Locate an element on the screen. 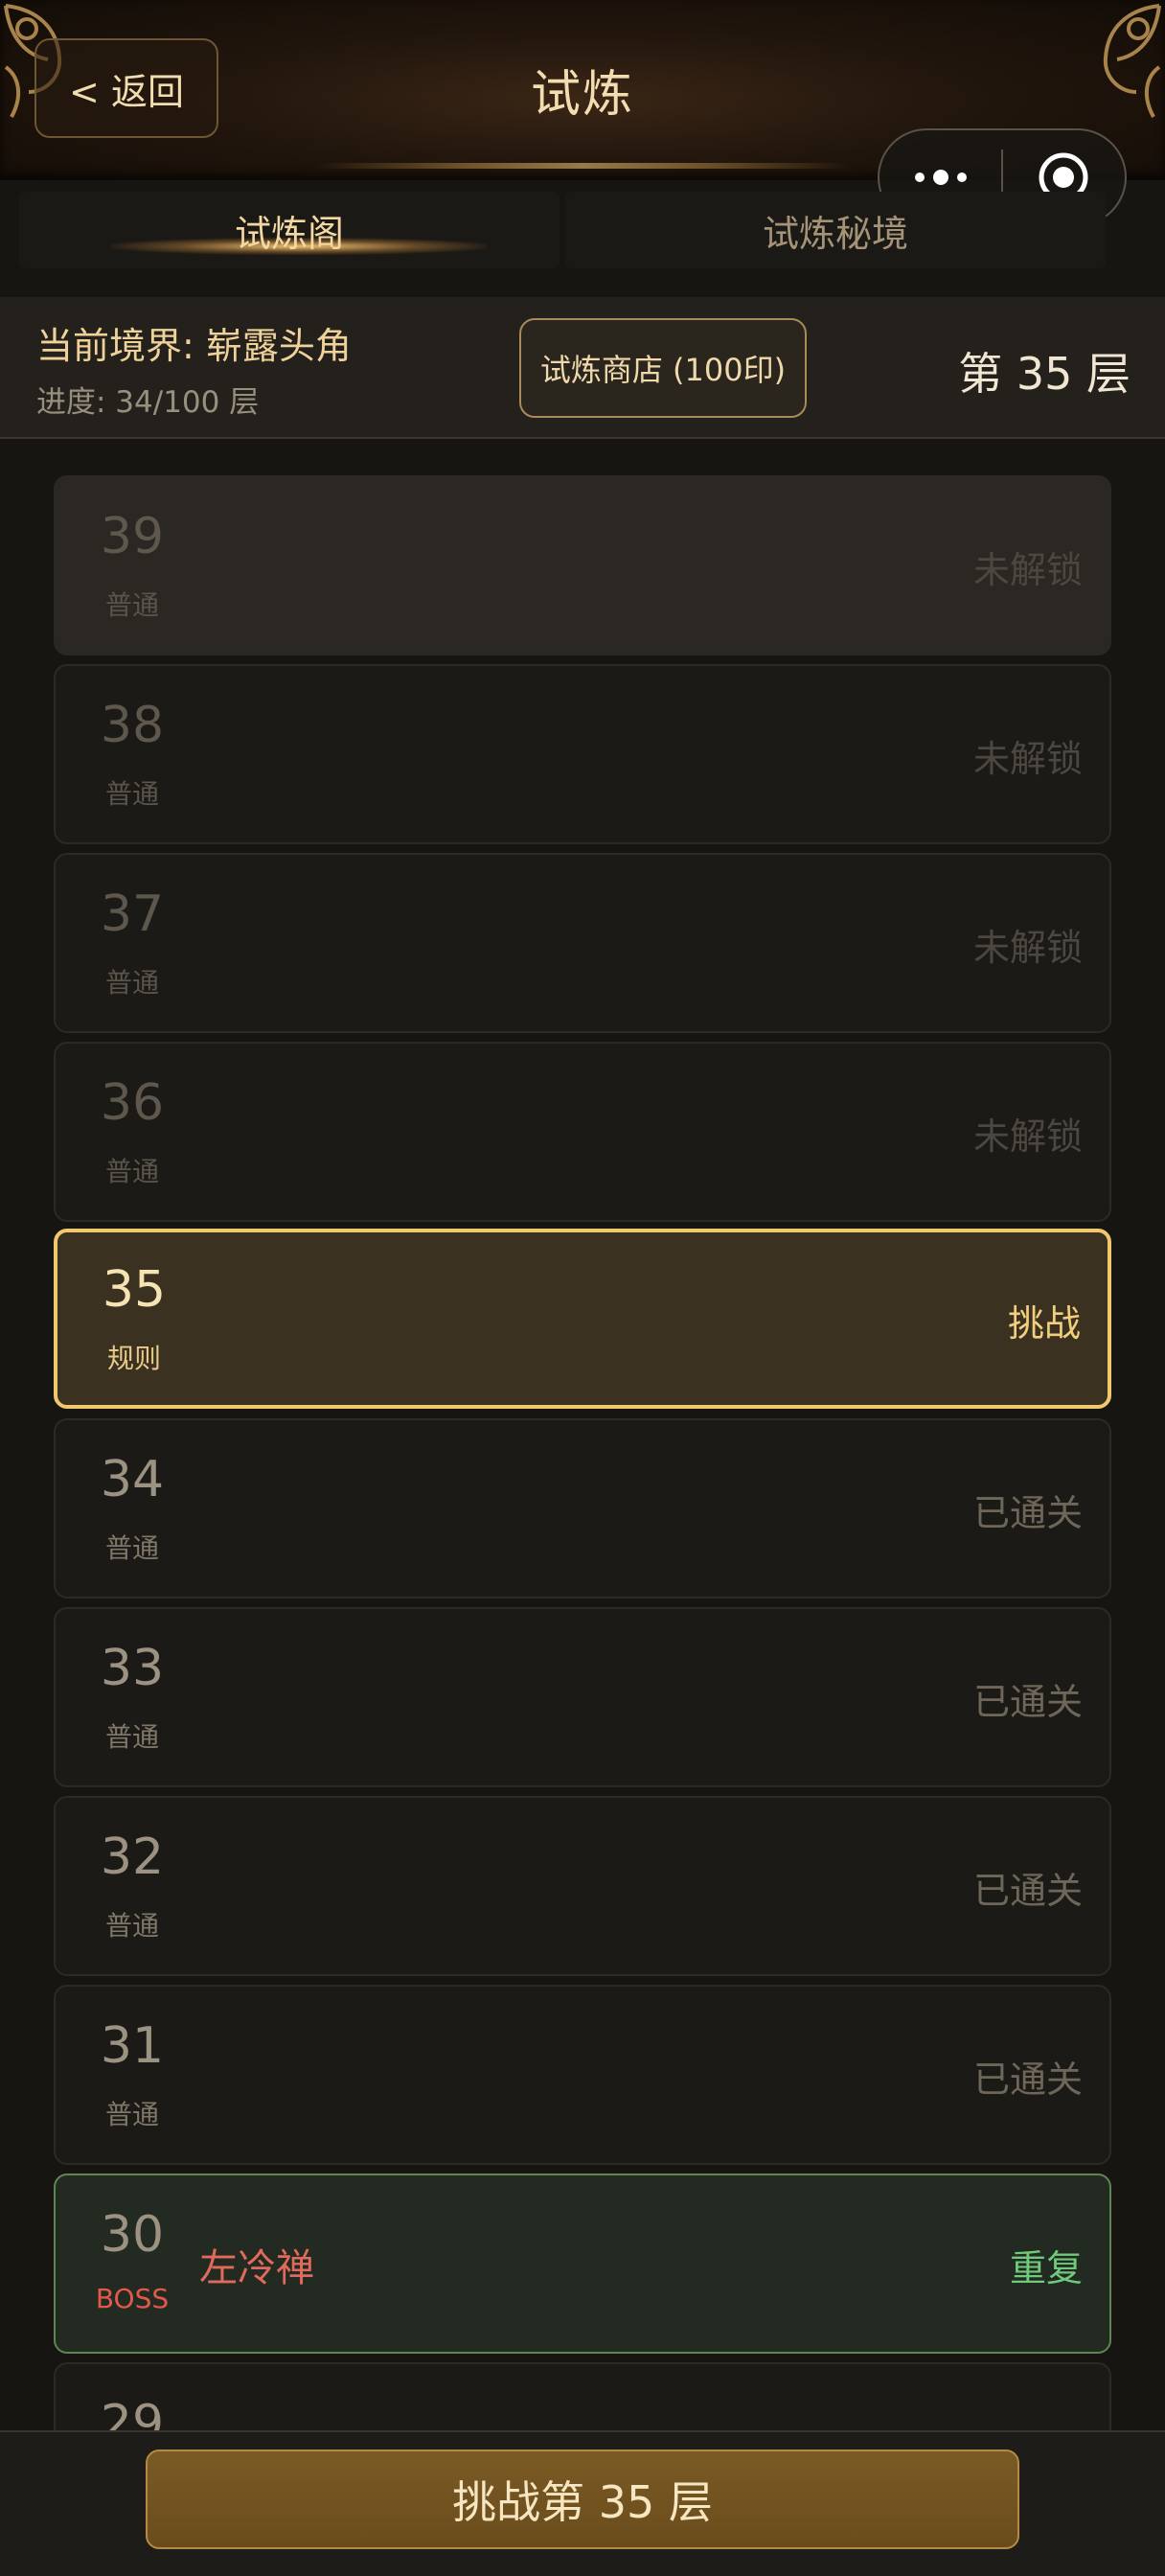  floor-type: 规则 is located at coordinates (133, 1358).